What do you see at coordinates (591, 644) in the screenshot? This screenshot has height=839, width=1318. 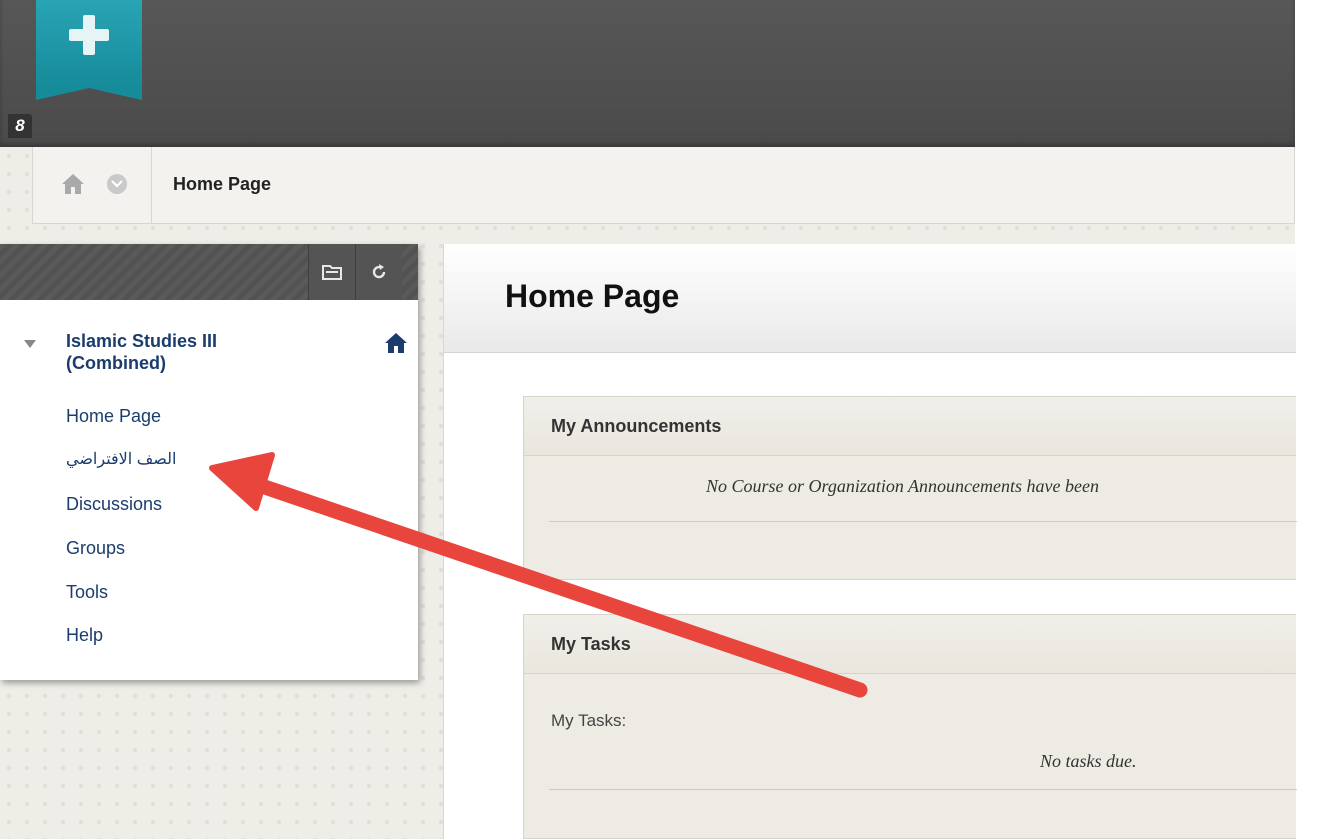 I see `module-title: My Tasks` at bounding box center [591, 644].